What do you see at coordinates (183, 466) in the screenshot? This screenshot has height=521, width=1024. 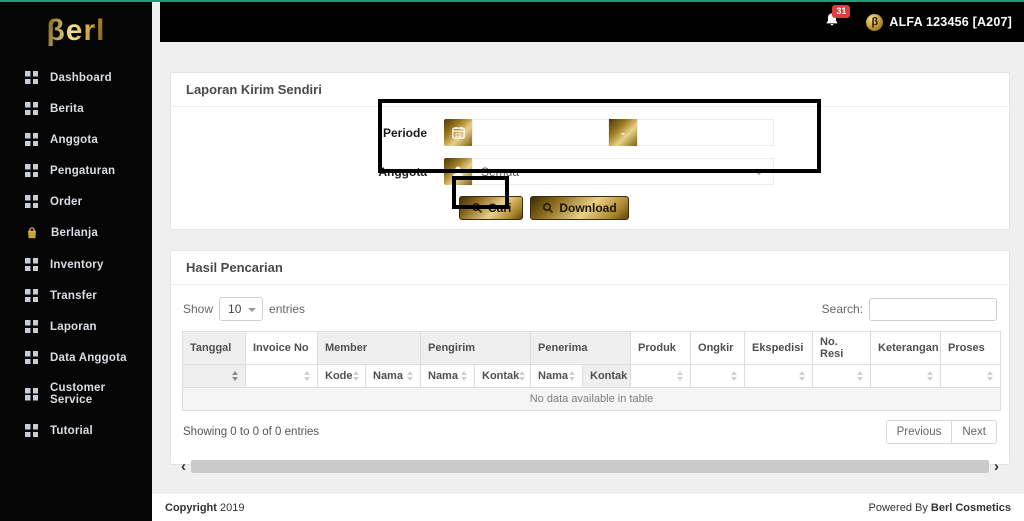 I see `scroll-left-icon: ‹` at bounding box center [183, 466].